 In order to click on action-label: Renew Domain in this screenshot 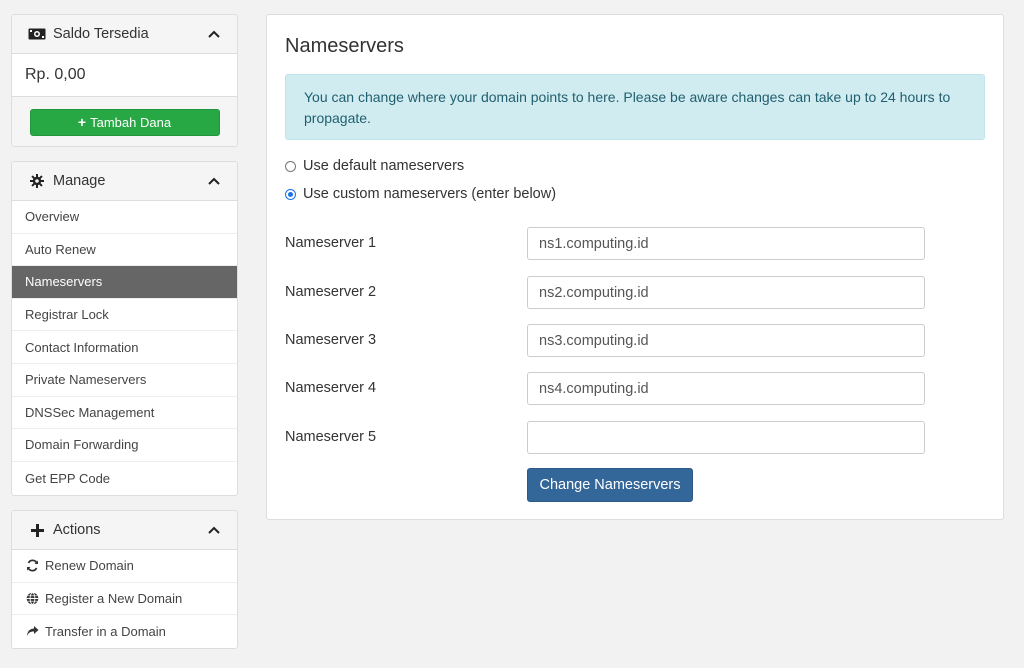, I will do `click(89, 566)`.